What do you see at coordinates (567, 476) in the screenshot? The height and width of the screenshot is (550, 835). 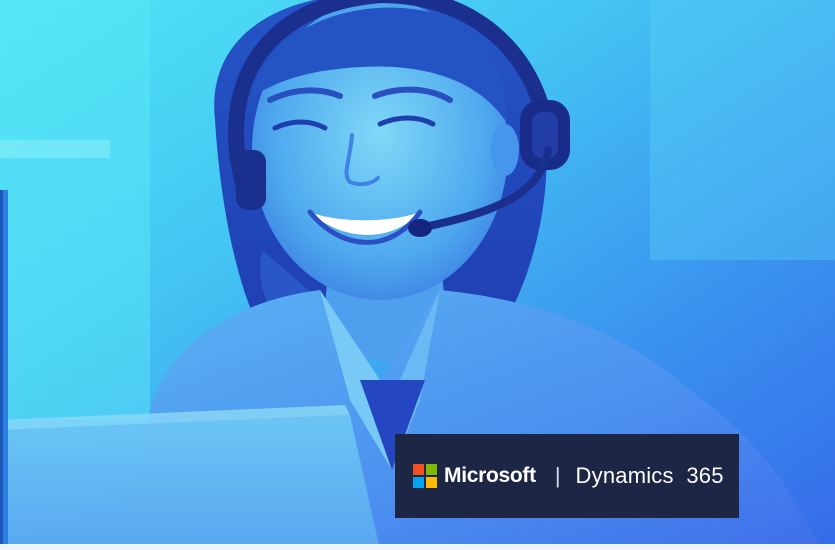 I see `brand-badge: Microsoft | Dynamics 365` at bounding box center [567, 476].